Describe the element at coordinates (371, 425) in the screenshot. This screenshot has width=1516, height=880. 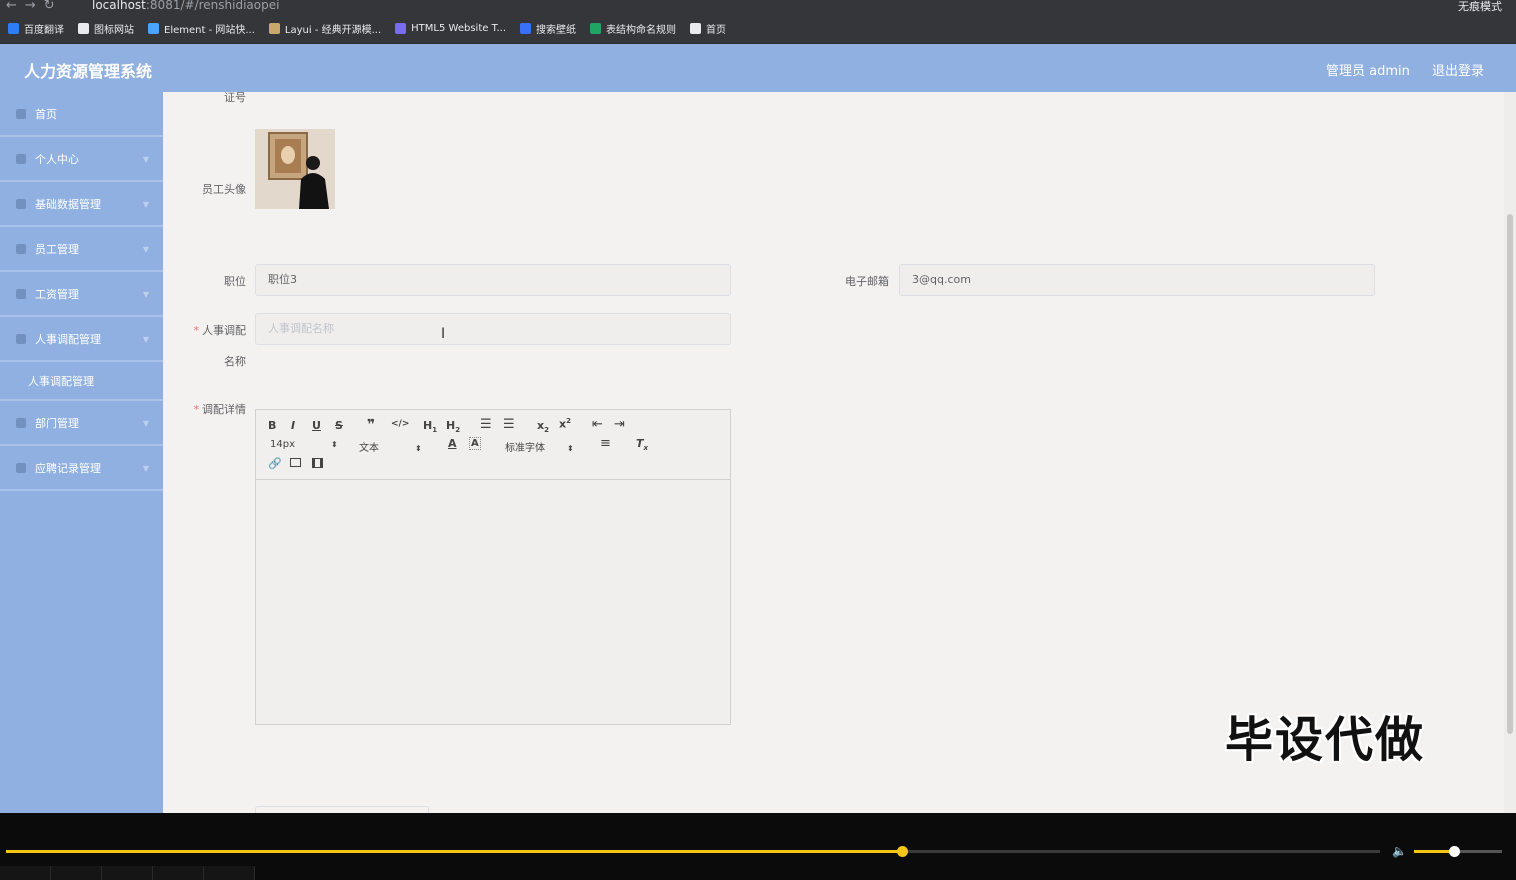
I see `blockquote-icon: ❞` at that location.